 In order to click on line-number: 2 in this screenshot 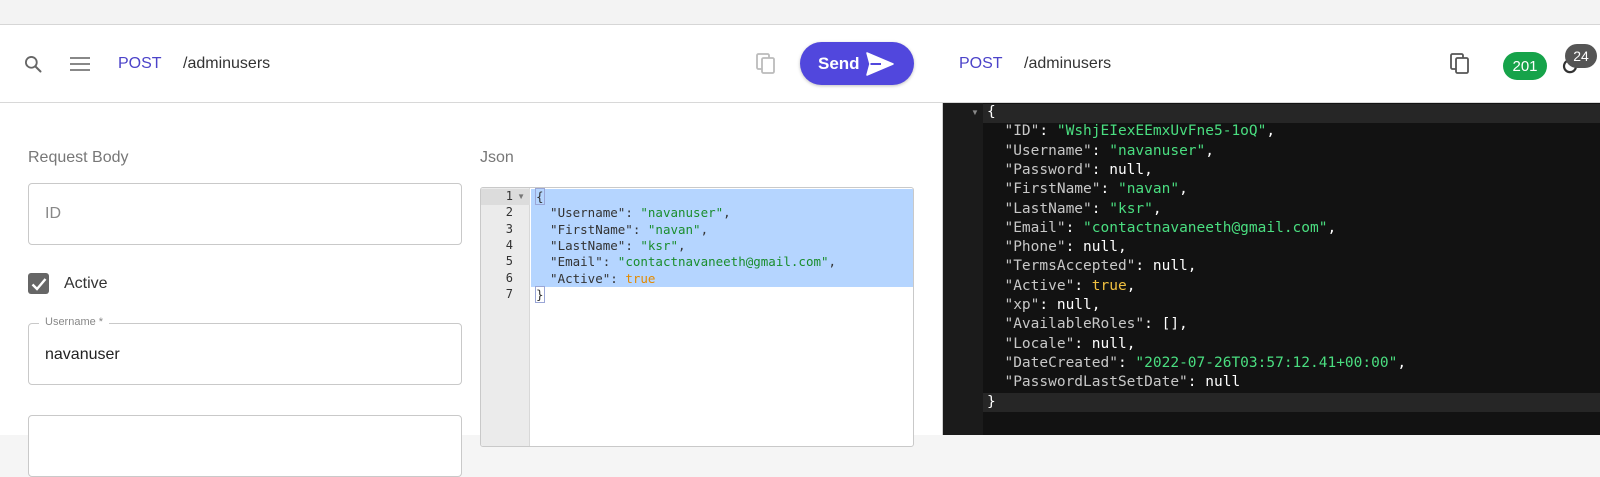, I will do `click(509, 212)`.